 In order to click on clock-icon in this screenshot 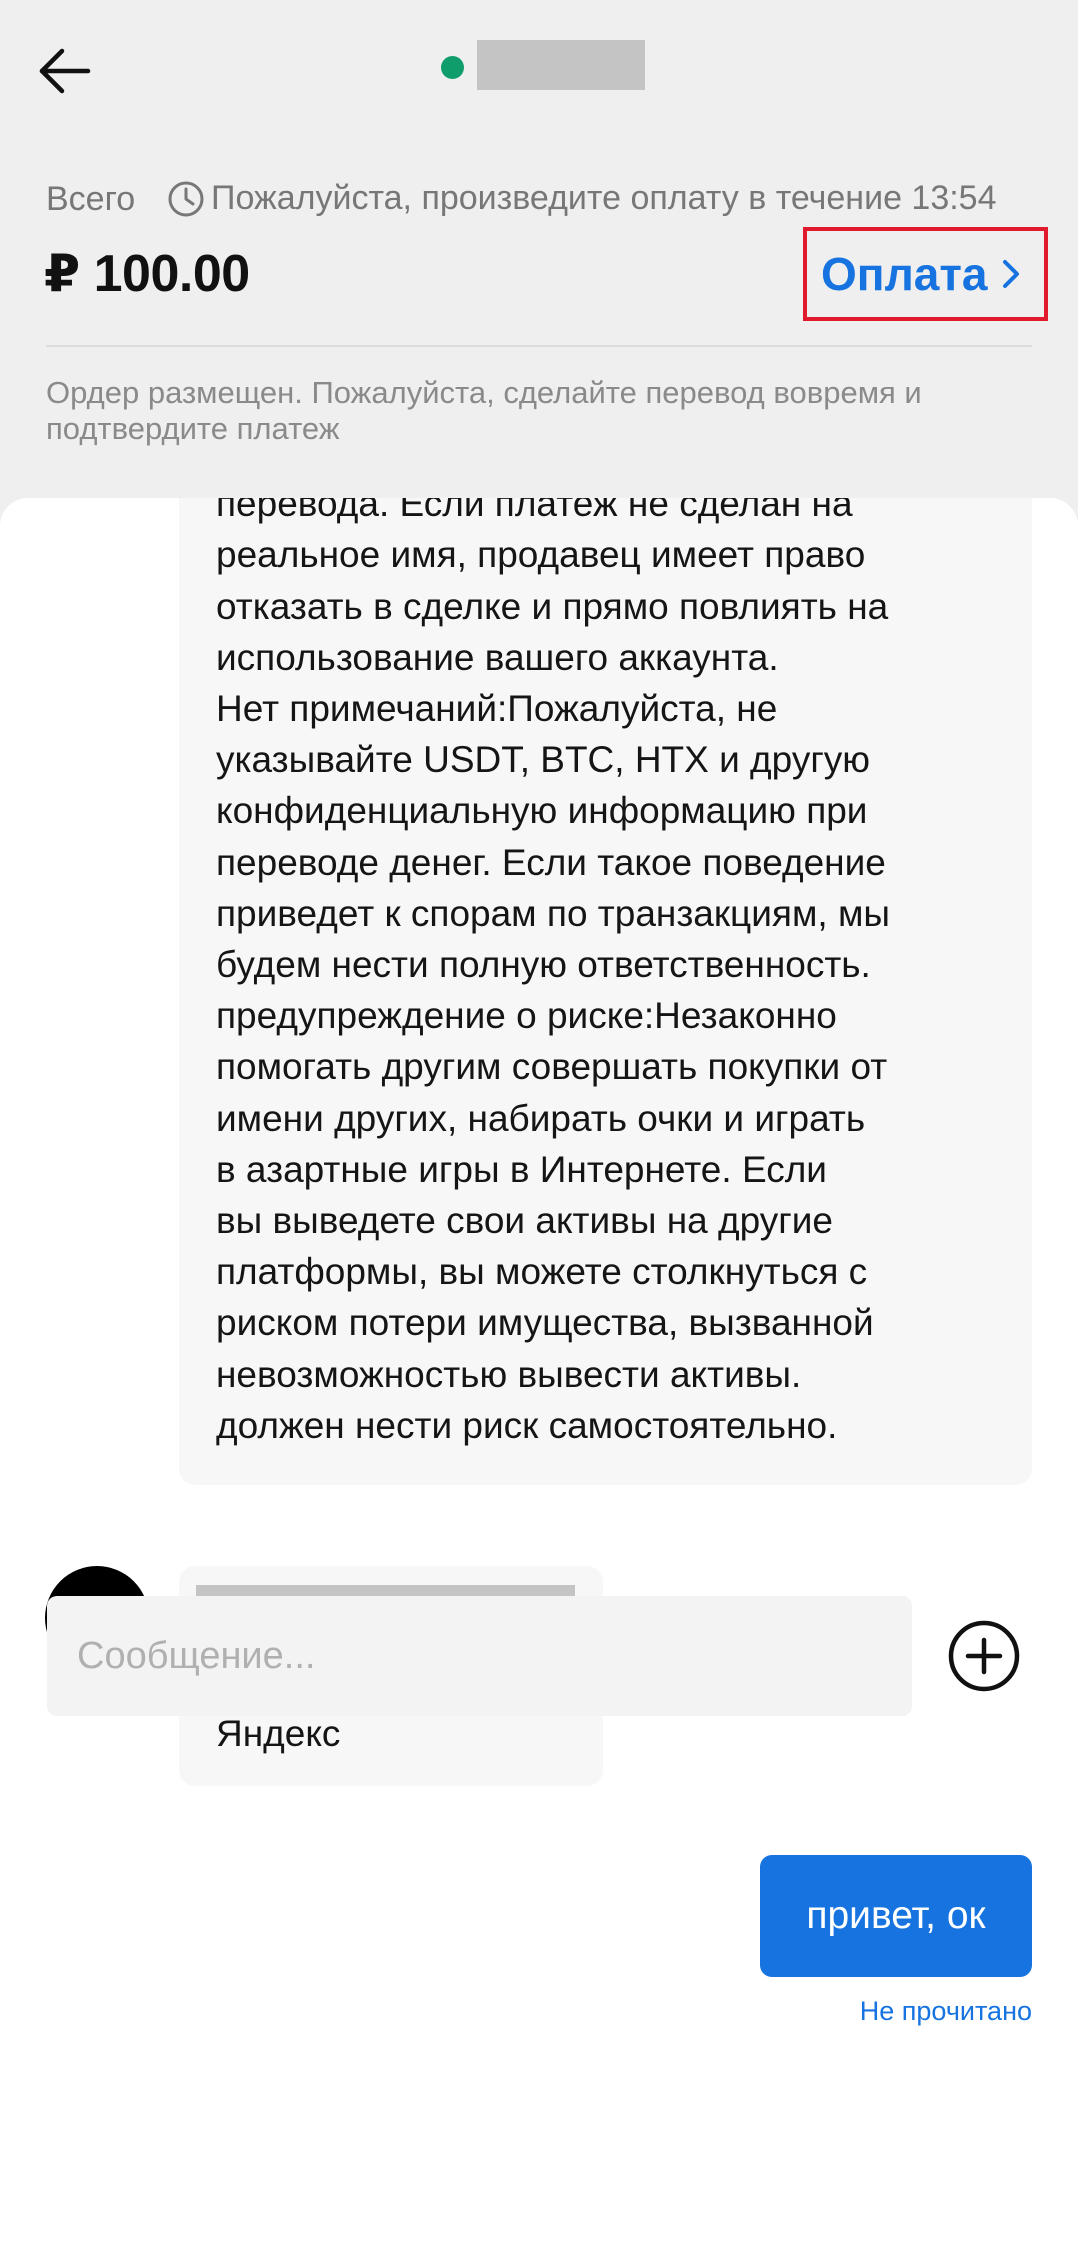, I will do `click(186, 198)`.